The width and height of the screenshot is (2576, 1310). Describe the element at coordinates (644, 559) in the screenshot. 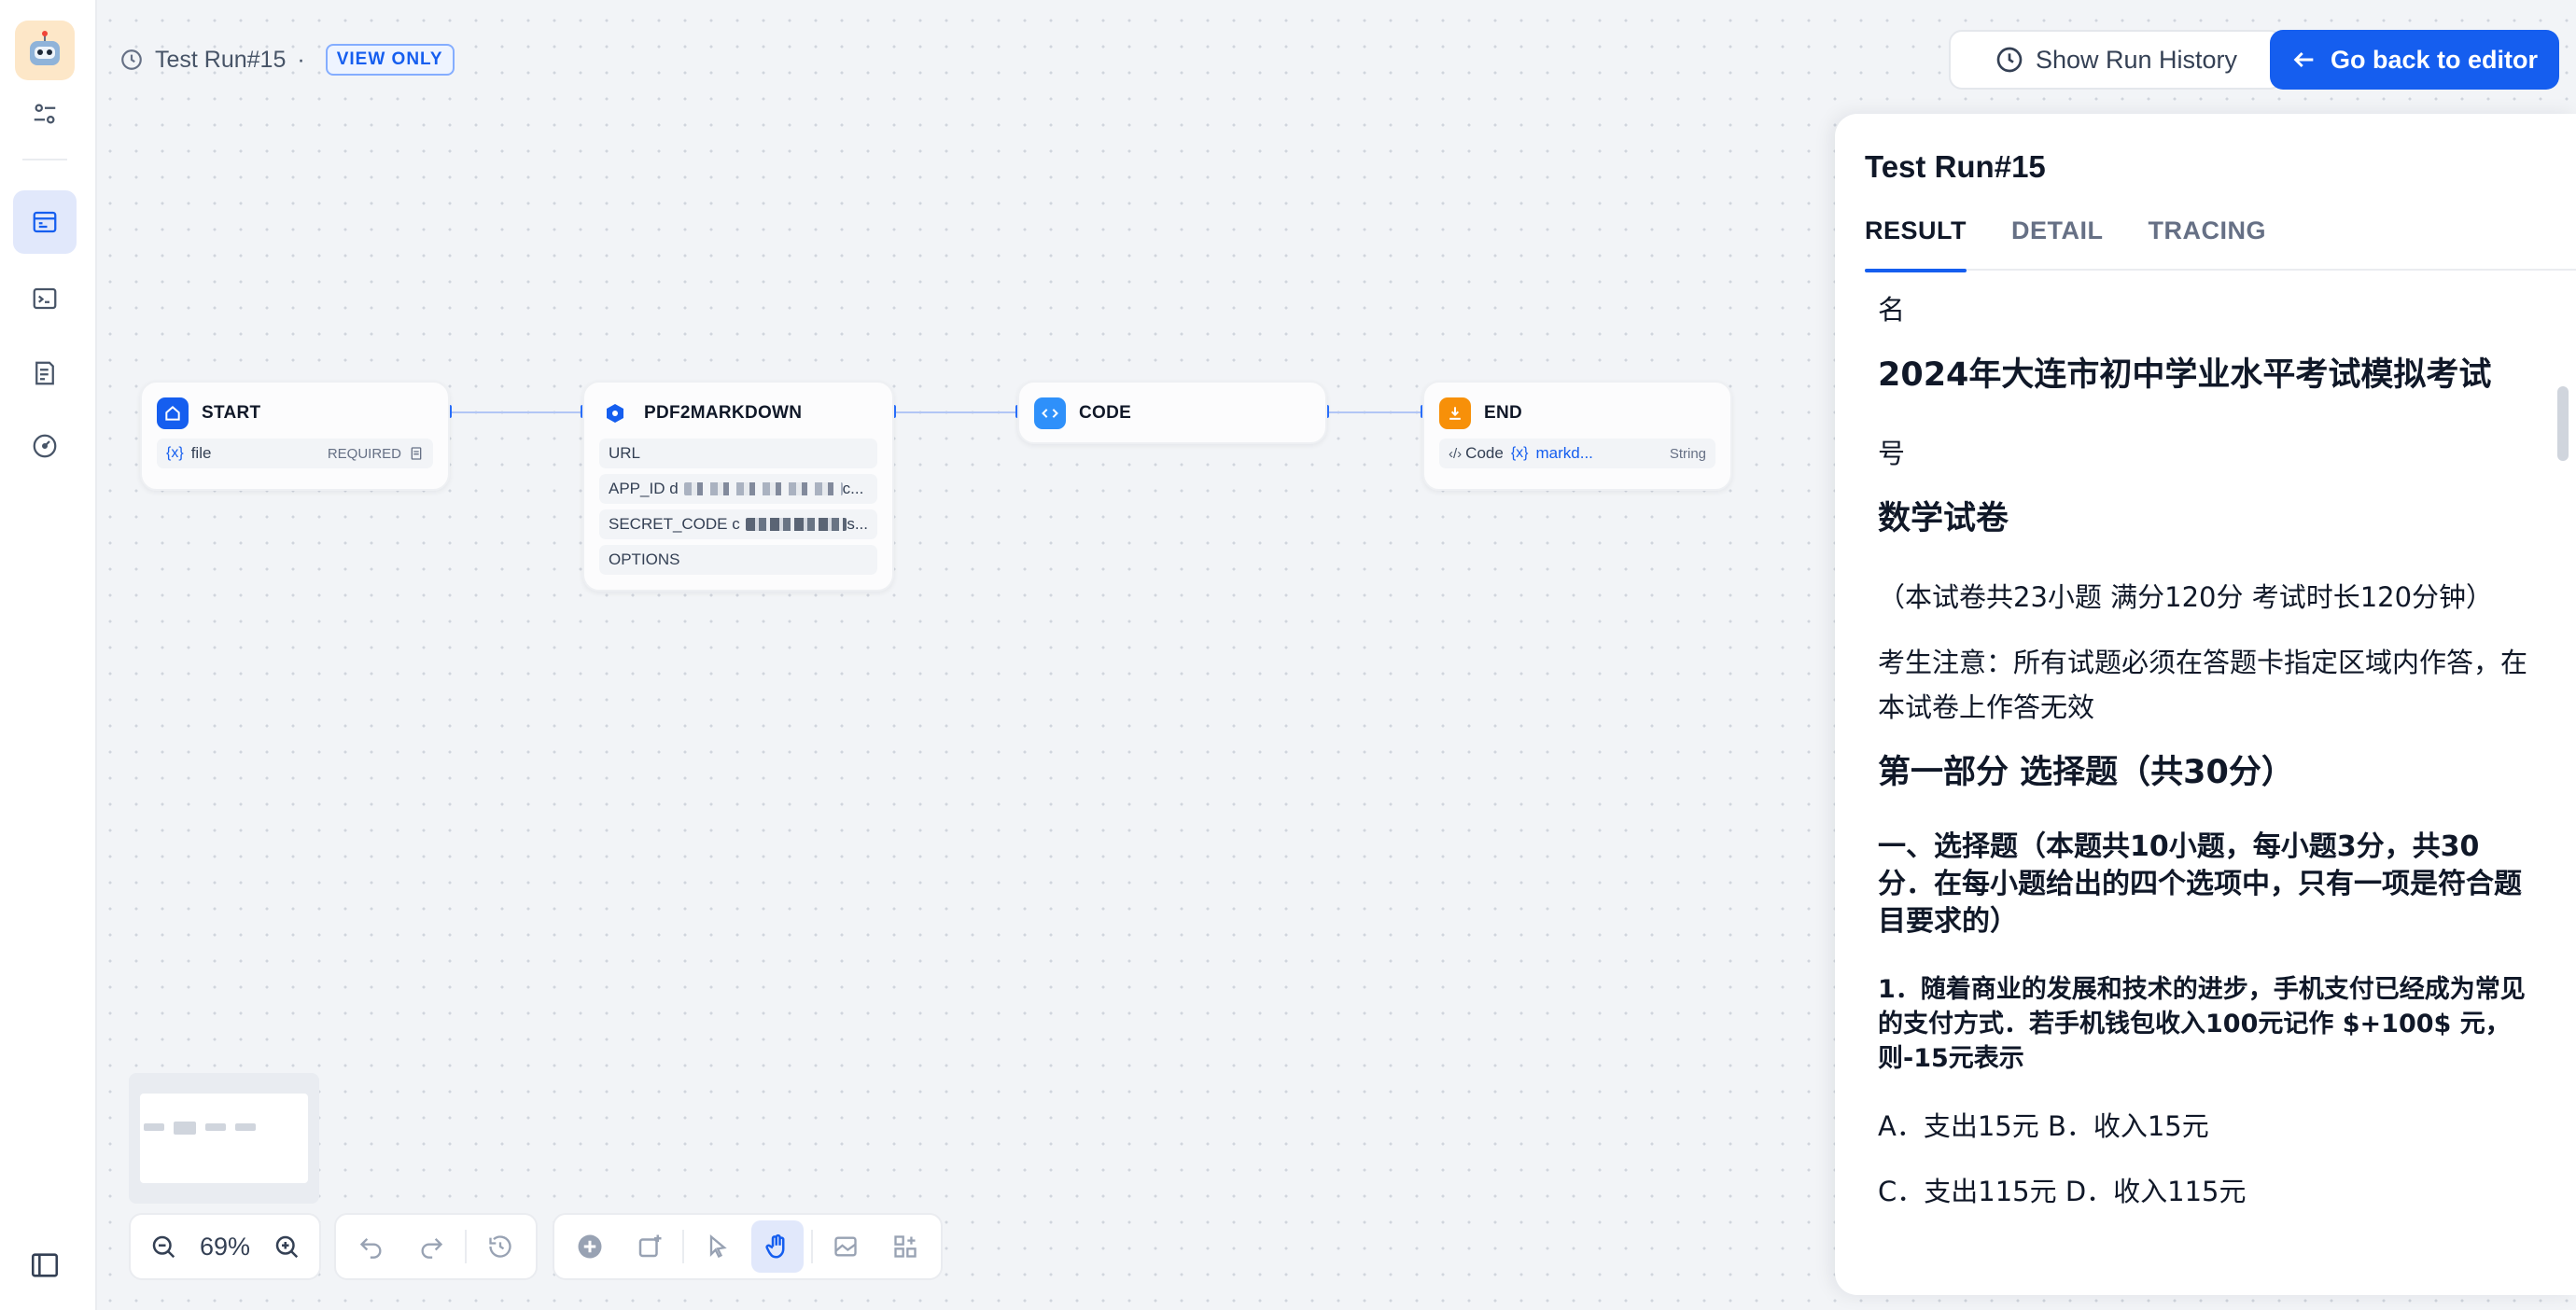

I see `param-options-label: OPTIONS` at that location.